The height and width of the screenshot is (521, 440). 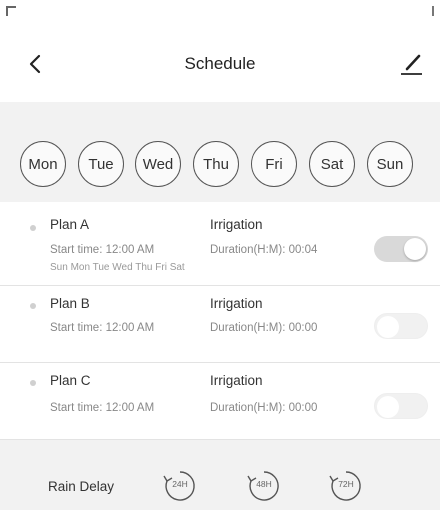 I want to click on plan-duration: Duration(H:M): 00:04, so click(x=264, y=250).